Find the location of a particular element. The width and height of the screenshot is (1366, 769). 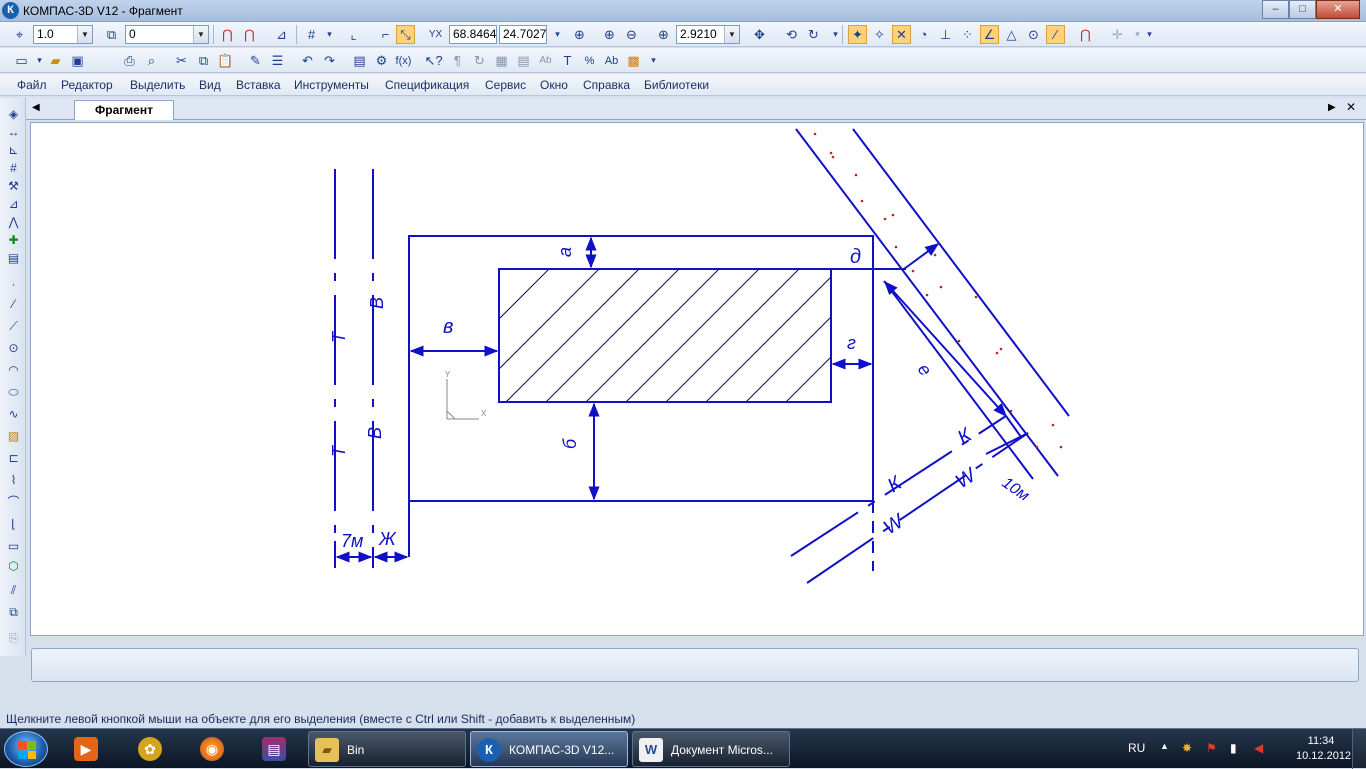

rectangle-icon: ▭ is located at coordinates (13, 546).